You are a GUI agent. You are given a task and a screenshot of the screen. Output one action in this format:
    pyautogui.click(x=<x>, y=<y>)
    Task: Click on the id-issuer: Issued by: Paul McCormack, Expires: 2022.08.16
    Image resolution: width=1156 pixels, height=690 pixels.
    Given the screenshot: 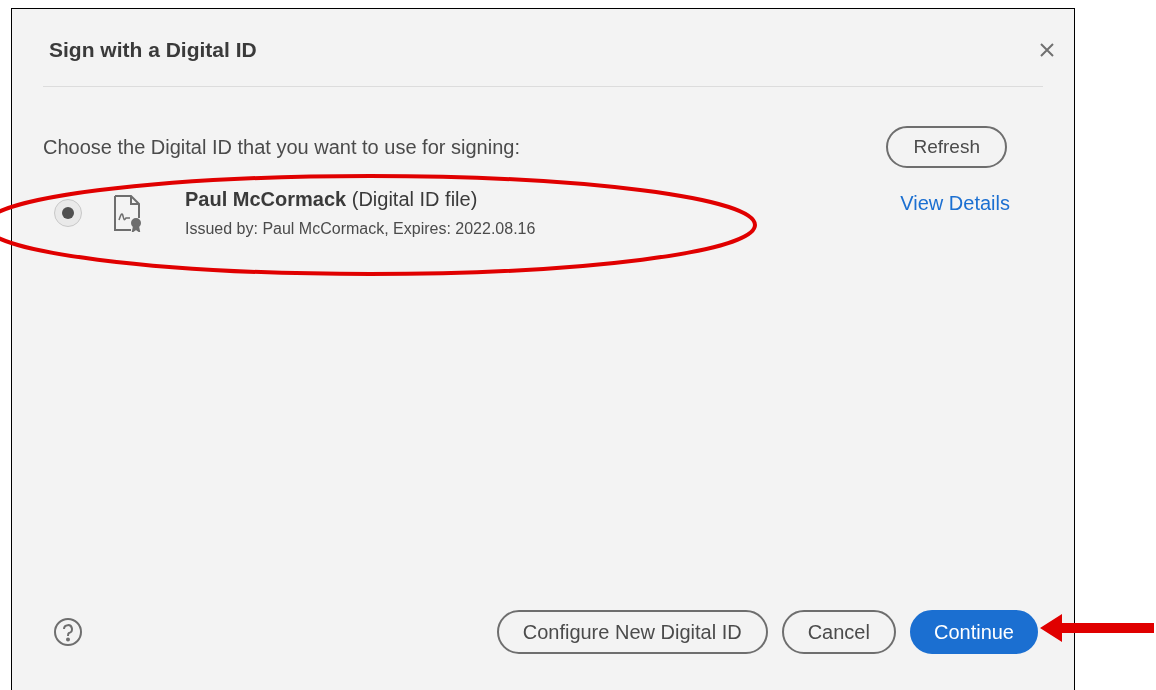 What is the action you would take?
    pyautogui.click(x=360, y=229)
    